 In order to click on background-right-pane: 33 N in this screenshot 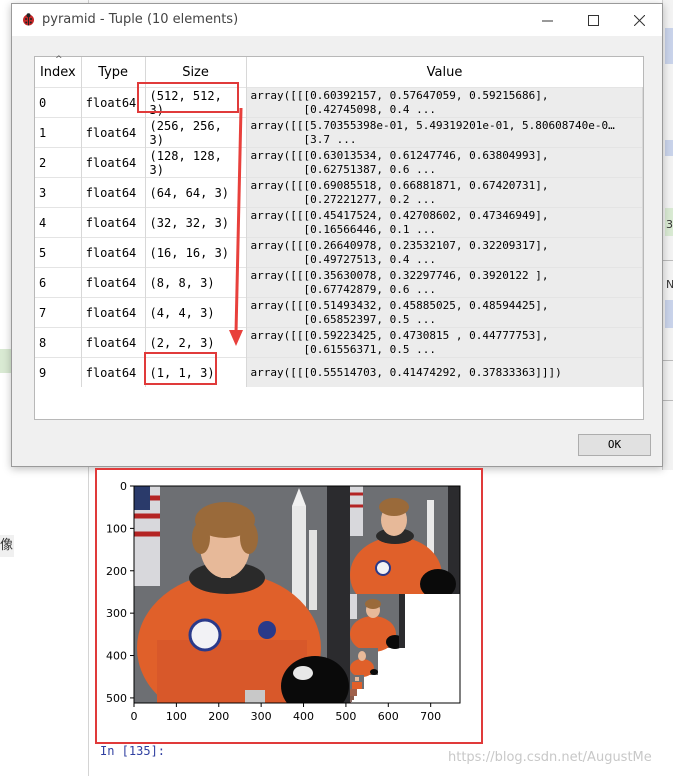, I will do `click(667, 235)`.